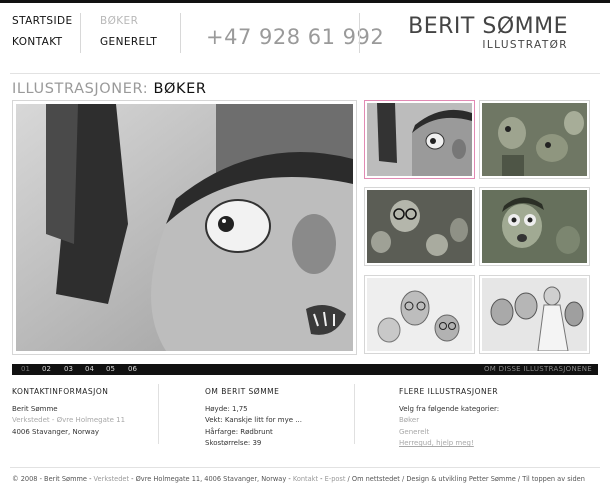  What do you see at coordinates (305, 73) in the screenshot?
I see `header-divider` at bounding box center [305, 73].